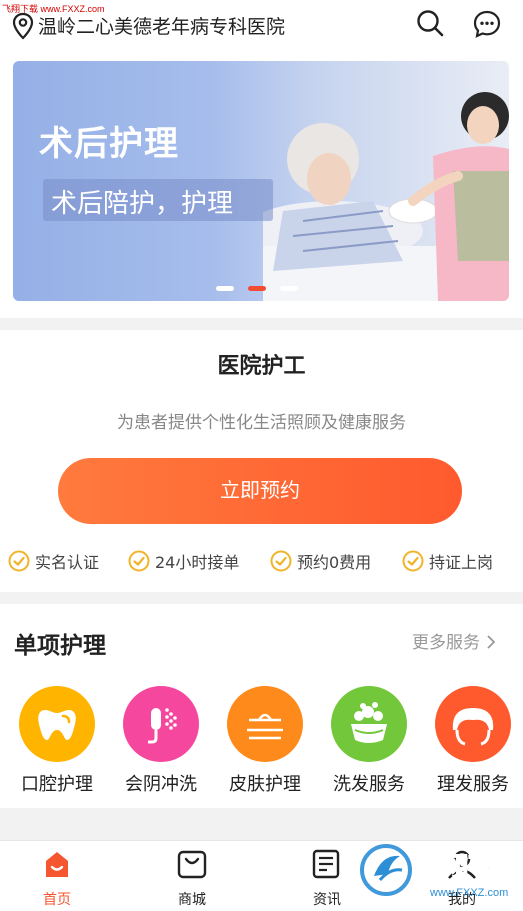 This screenshot has width=523, height=911. What do you see at coordinates (197, 562) in the screenshot?
I see `feature-label: 24小时接单` at bounding box center [197, 562].